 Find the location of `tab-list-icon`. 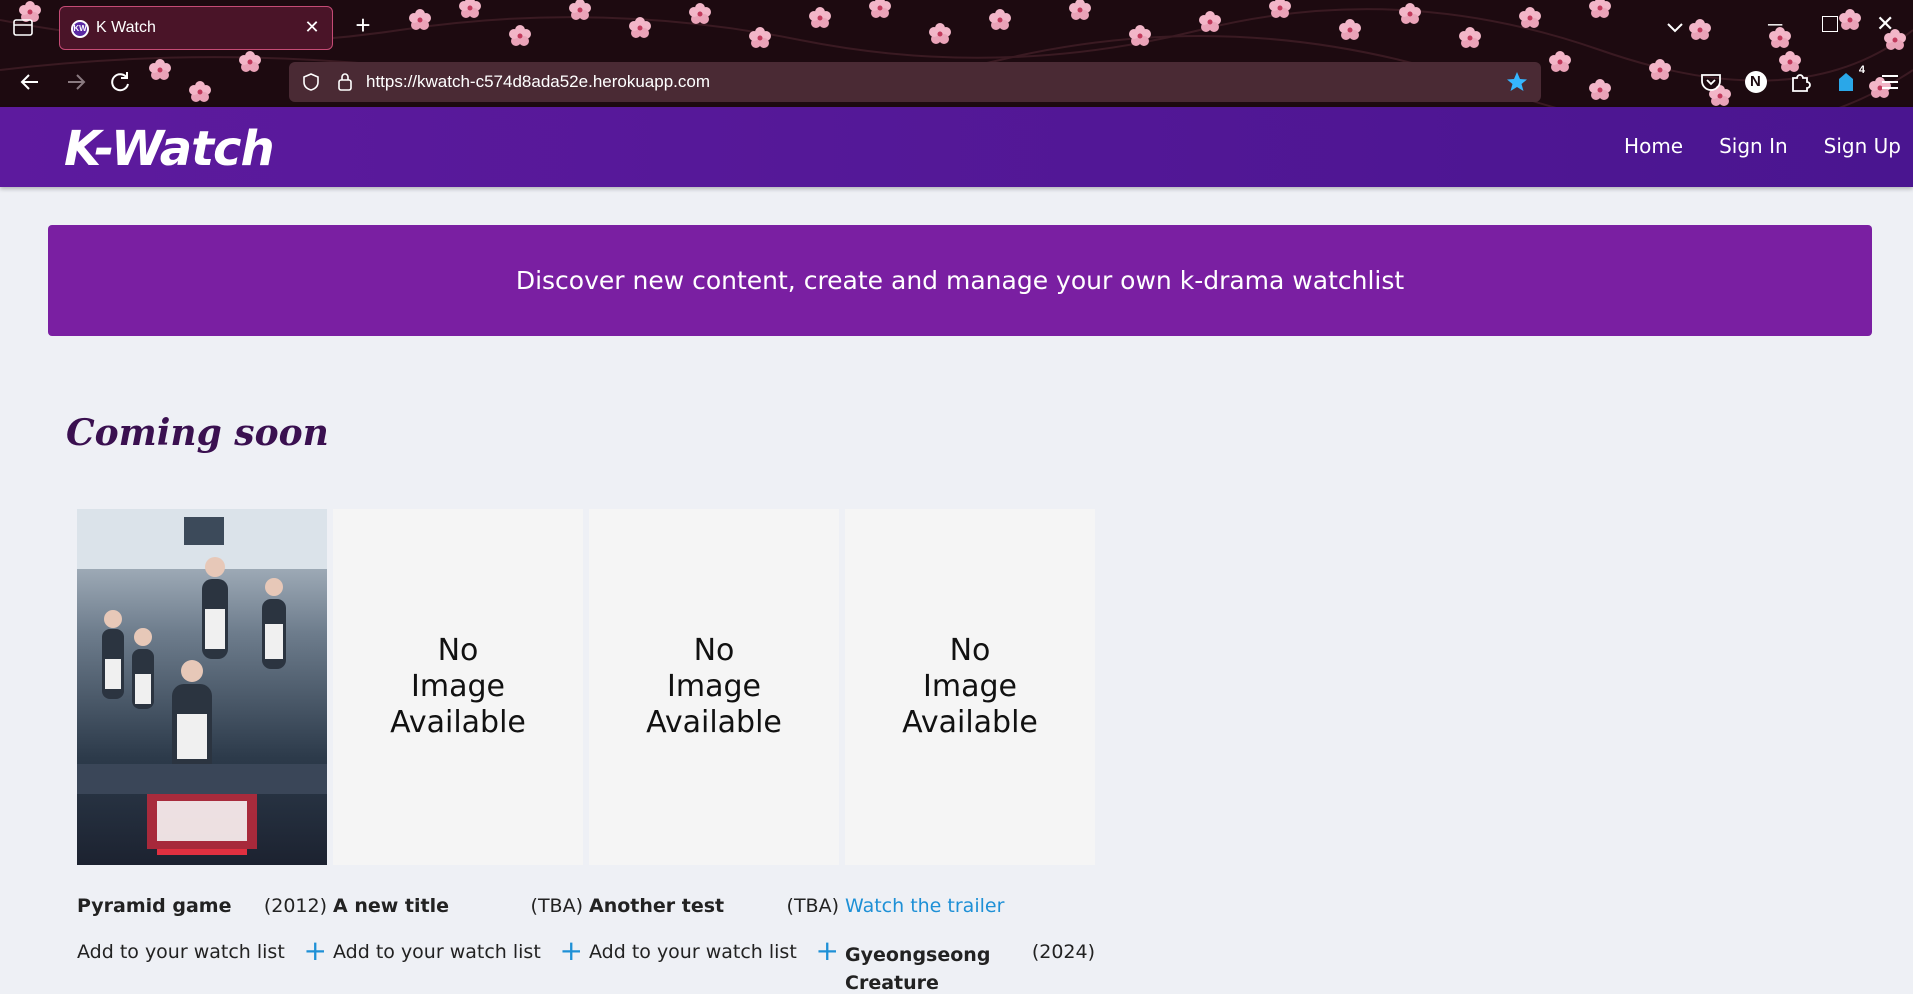

tab-list-icon is located at coordinates (23, 27).